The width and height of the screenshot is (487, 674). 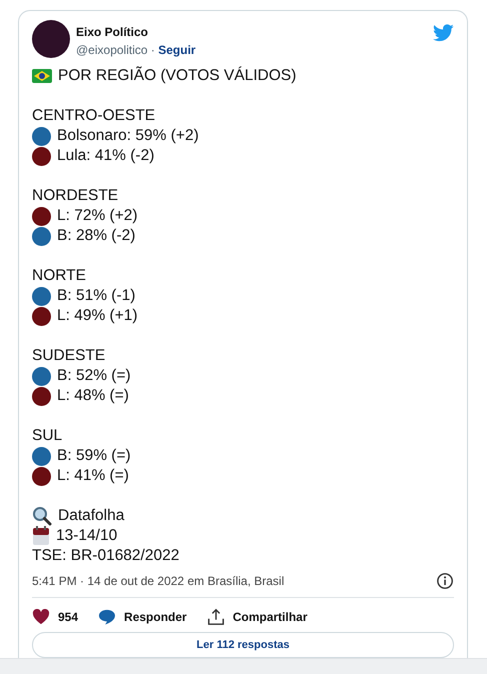 What do you see at coordinates (59, 276) in the screenshot?
I see `region-heading: NORTE` at bounding box center [59, 276].